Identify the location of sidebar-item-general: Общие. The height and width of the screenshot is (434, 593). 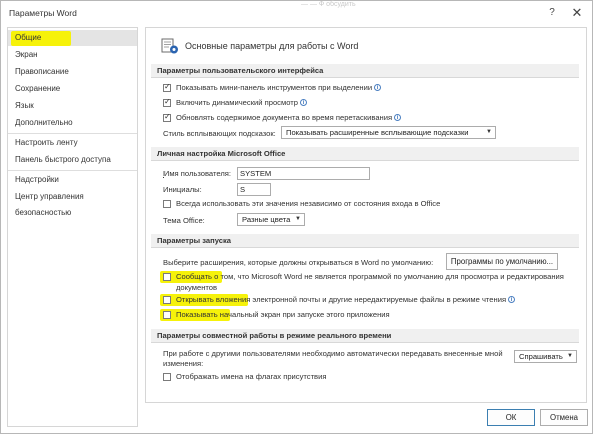
(72, 38).